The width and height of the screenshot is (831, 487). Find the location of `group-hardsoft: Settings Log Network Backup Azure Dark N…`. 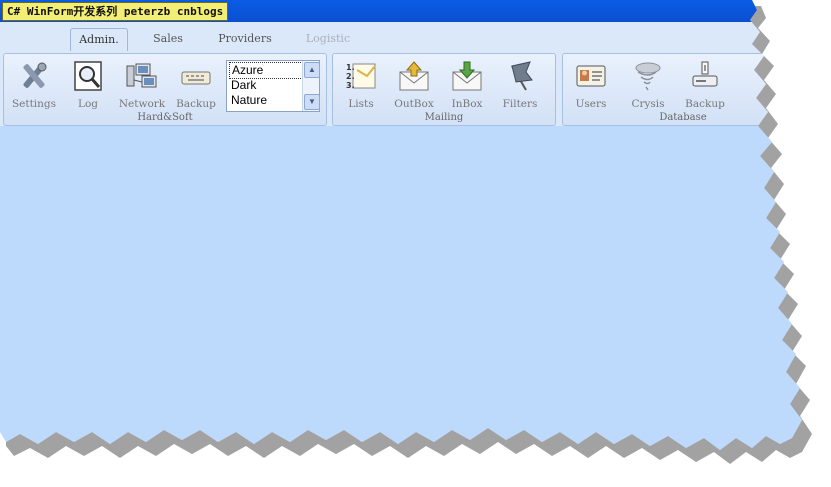

group-hardsoft: Settings Log Network Backup Azure Dark N… is located at coordinates (165, 89).